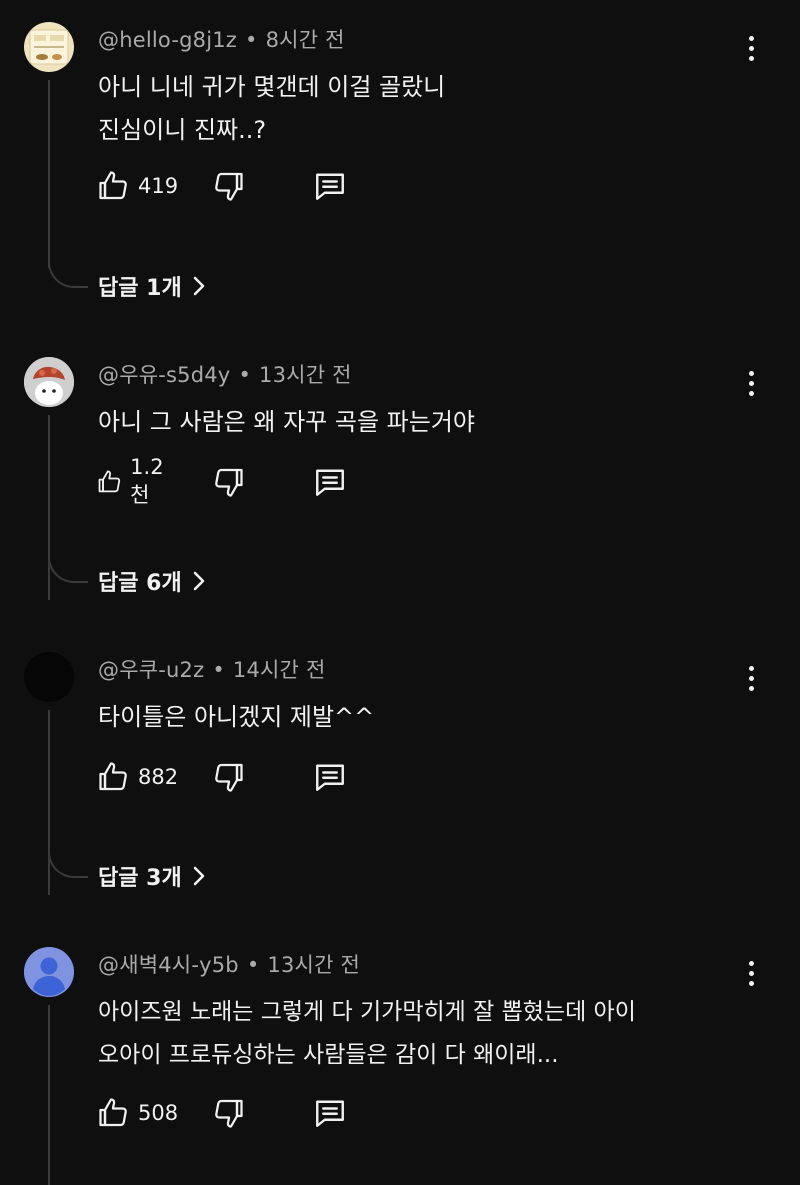 This screenshot has width=800, height=1185. I want to click on comment-meta: @새벽4시-y5b • 13시간 전, so click(229, 964).